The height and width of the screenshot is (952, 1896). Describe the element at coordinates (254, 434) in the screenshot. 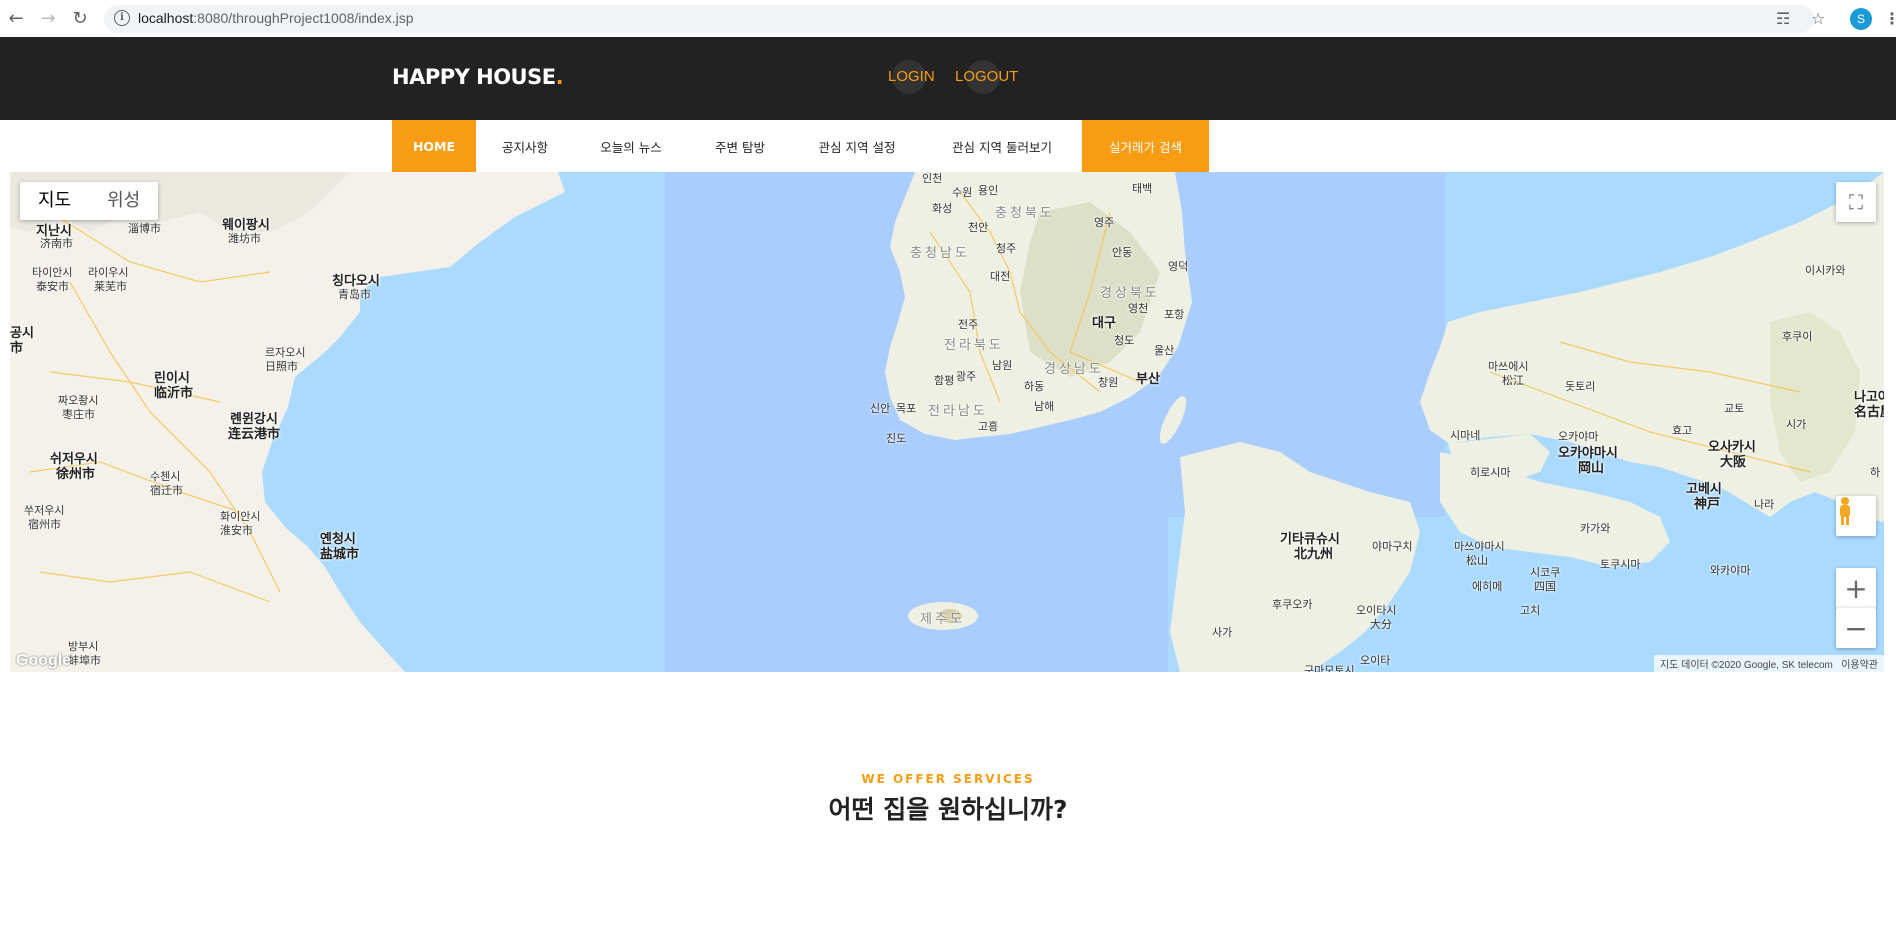

I see `map-label: 连云港市` at that location.